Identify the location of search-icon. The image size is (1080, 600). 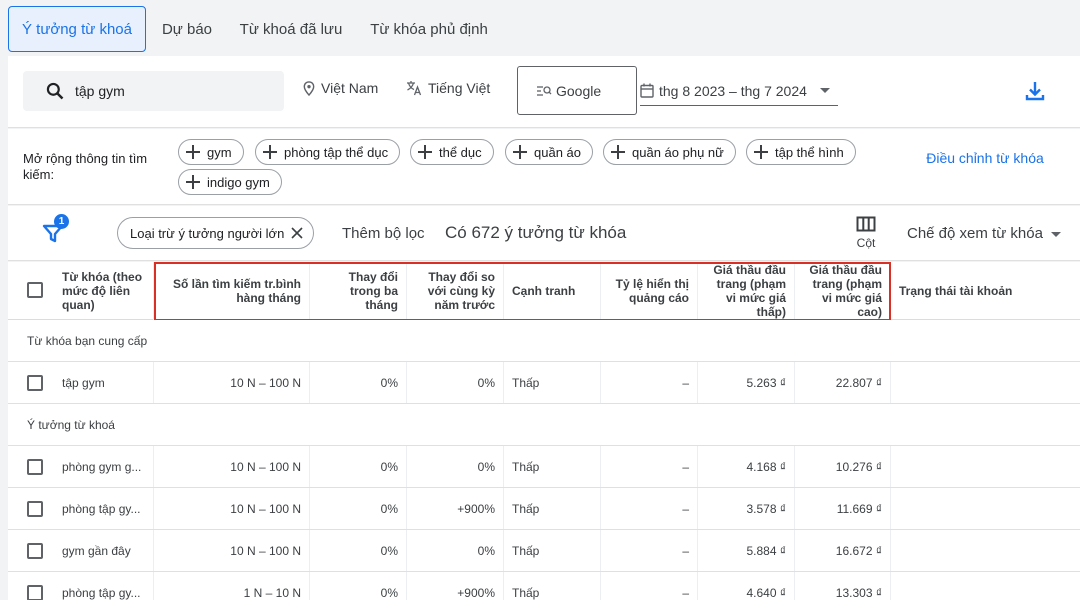
(55, 91).